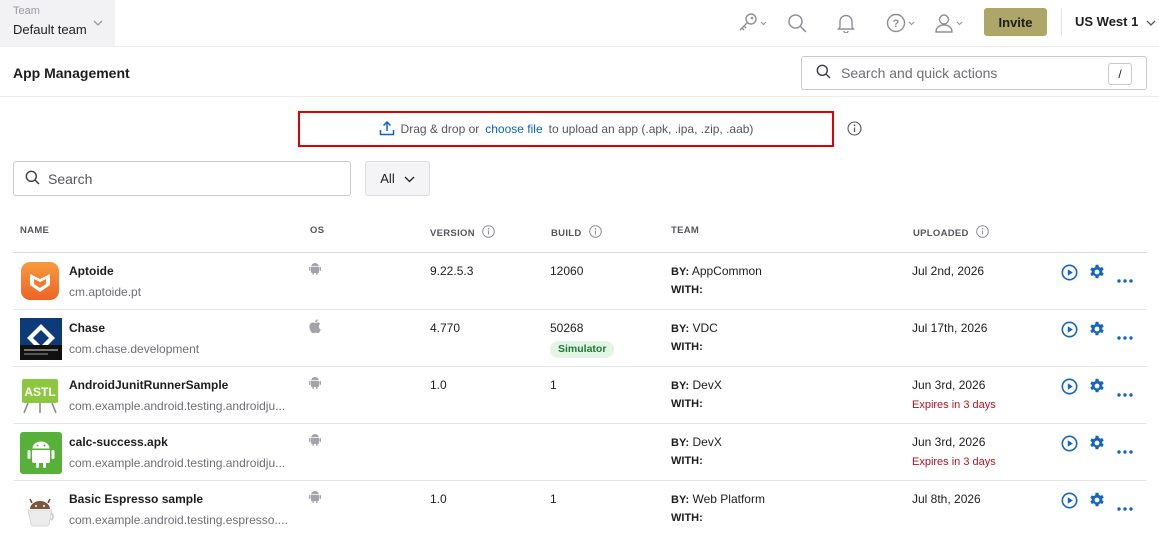 This screenshot has width=1159, height=535. I want to click on app-name: AndroidJunitRunnerSample, so click(148, 385).